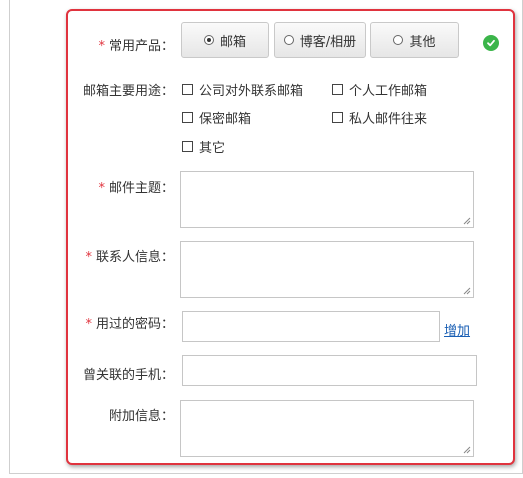 This screenshot has width=523, height=478. Describe the element at coordinates (329, 370) in the screenshot. I see `linked-phone-input` at that location.